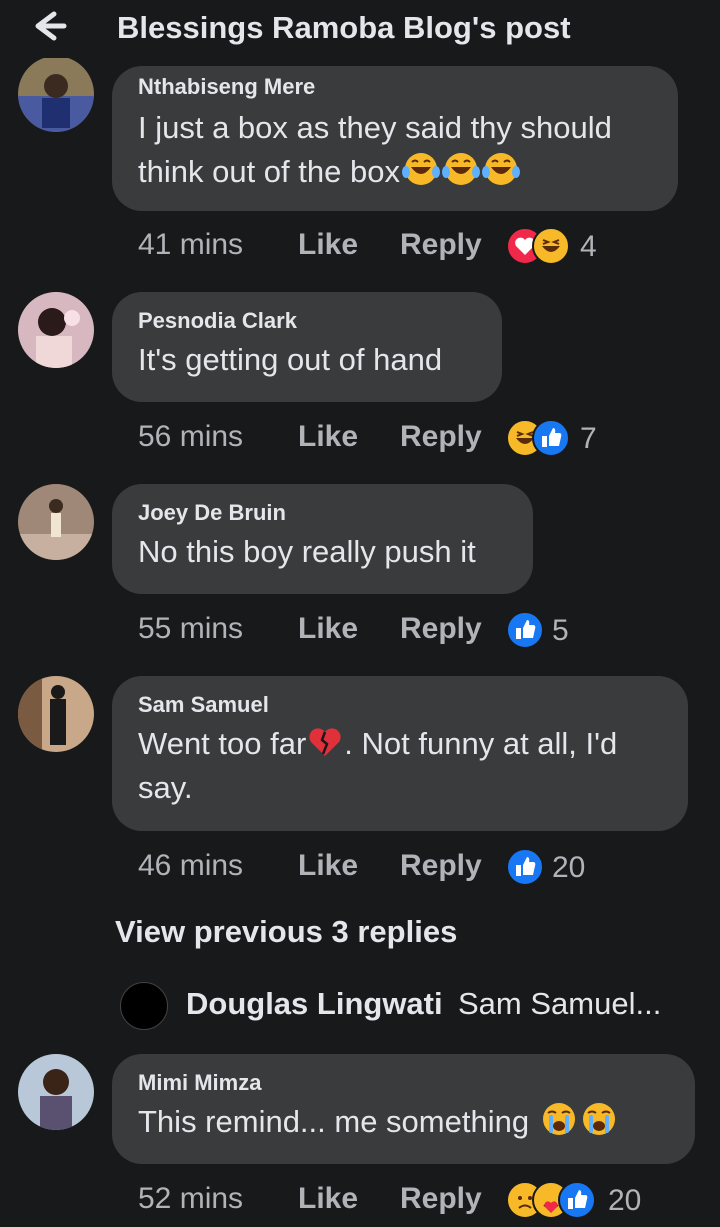 The width and height of the screenshot is (720, 1227). I want to click on reply-author: Douglas Lingwati, so click(314, 1004).